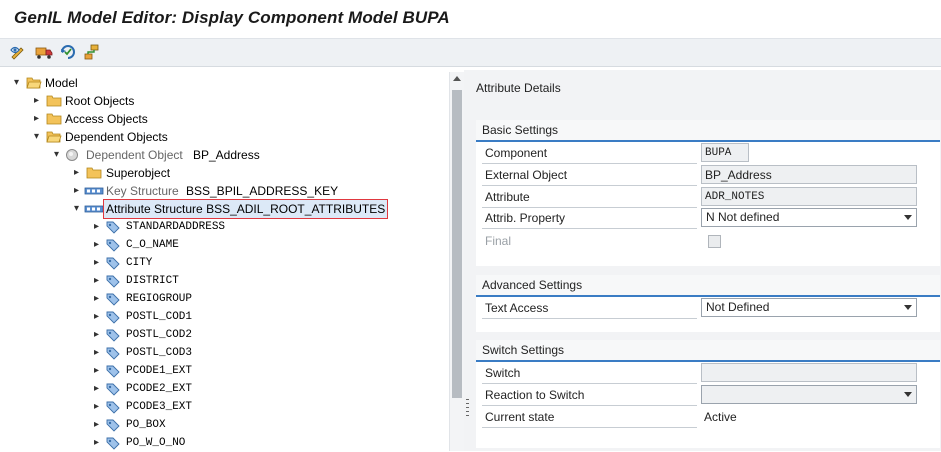 This screenshot has height=452, width=941. What do you see at coordinates (220, 389) in the screenshot?
I see `tree-node-attribute: ▸ PCODE2_EXT` at bounding box center [220, 389].